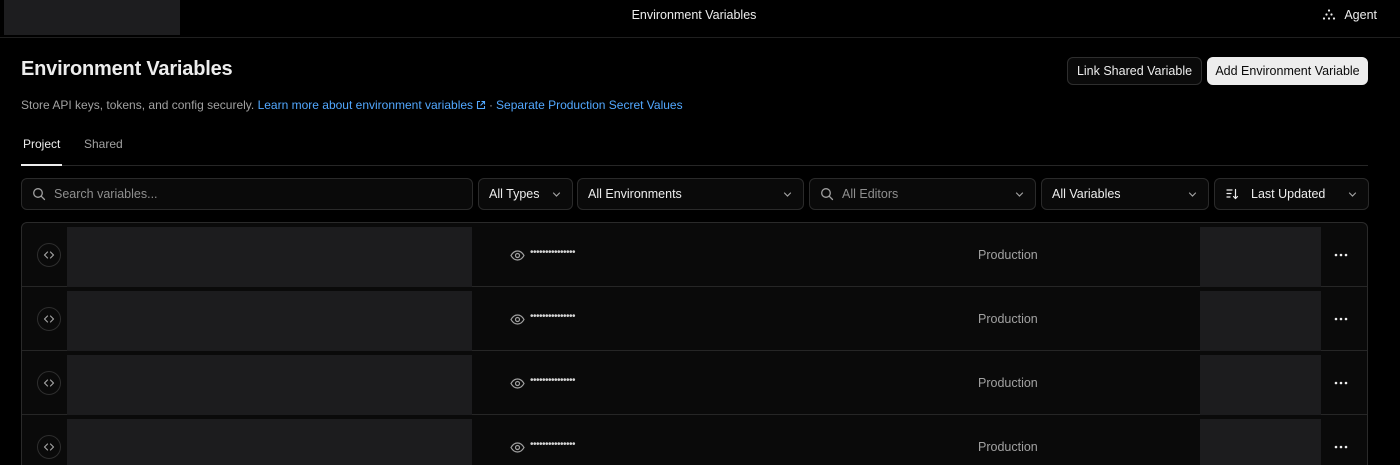  What do you see at coordinates (514, 194) in the screenshot?
I see `types-select-value: All Types` at bounding box center [514, 194].